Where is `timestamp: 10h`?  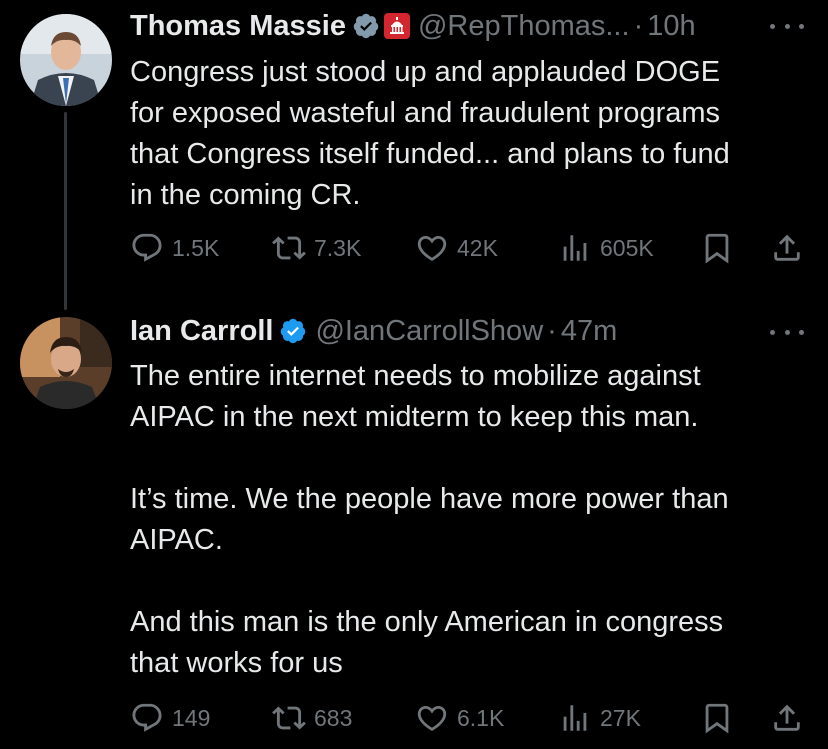
timestamp: 10h is located at coordinates (671, 26).